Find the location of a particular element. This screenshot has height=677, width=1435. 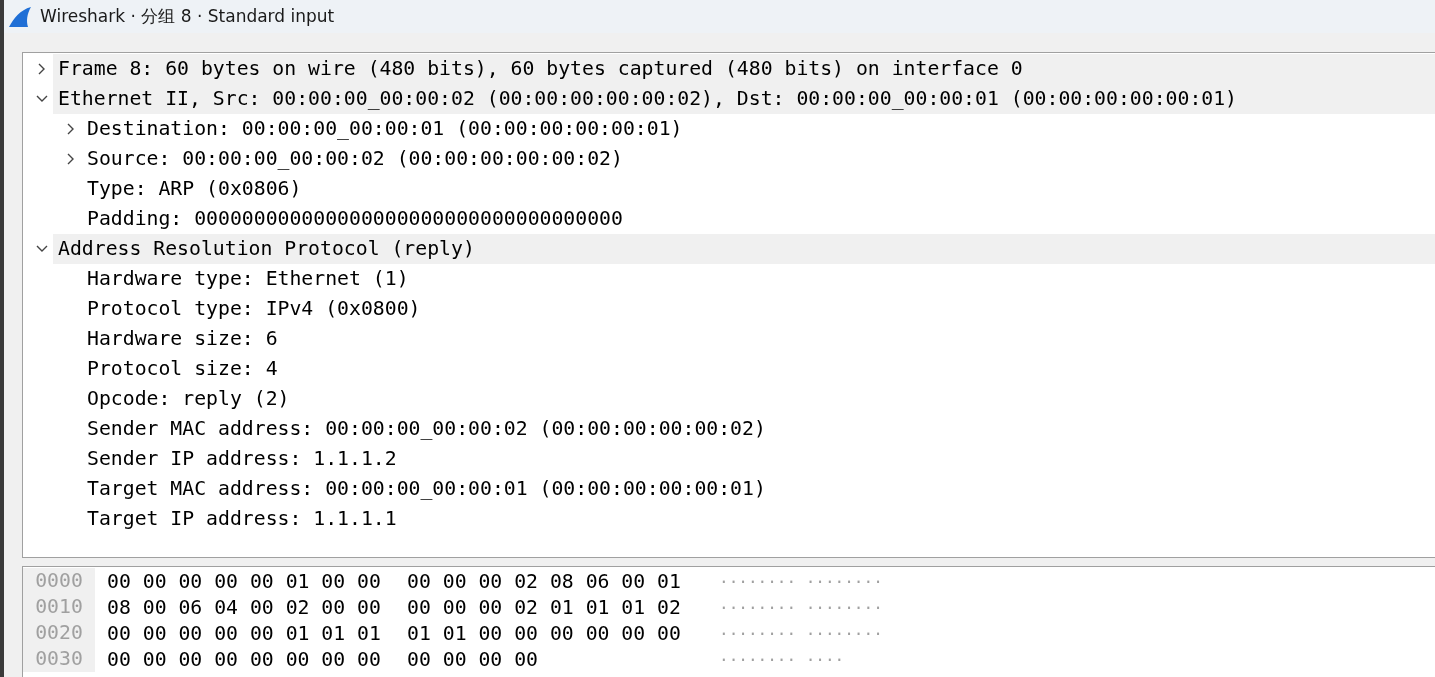

tree-item: Opcode: reply (2) is located at coordinates (758, 399).